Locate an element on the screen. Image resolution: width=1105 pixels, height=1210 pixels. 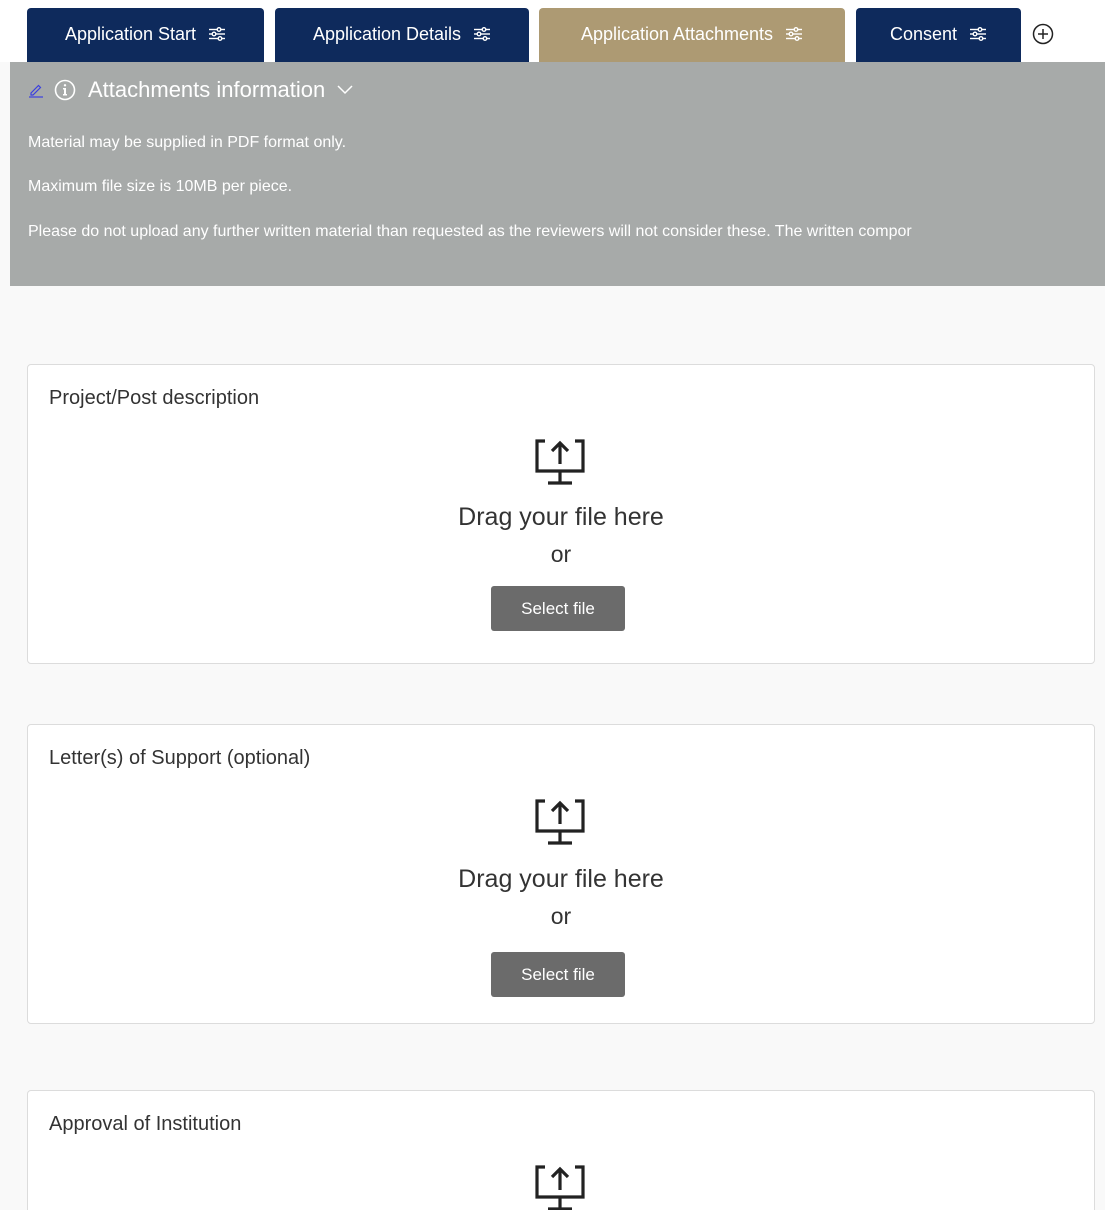
upload-card-title: Approval of Institution is located at coordinates (145, 1124).